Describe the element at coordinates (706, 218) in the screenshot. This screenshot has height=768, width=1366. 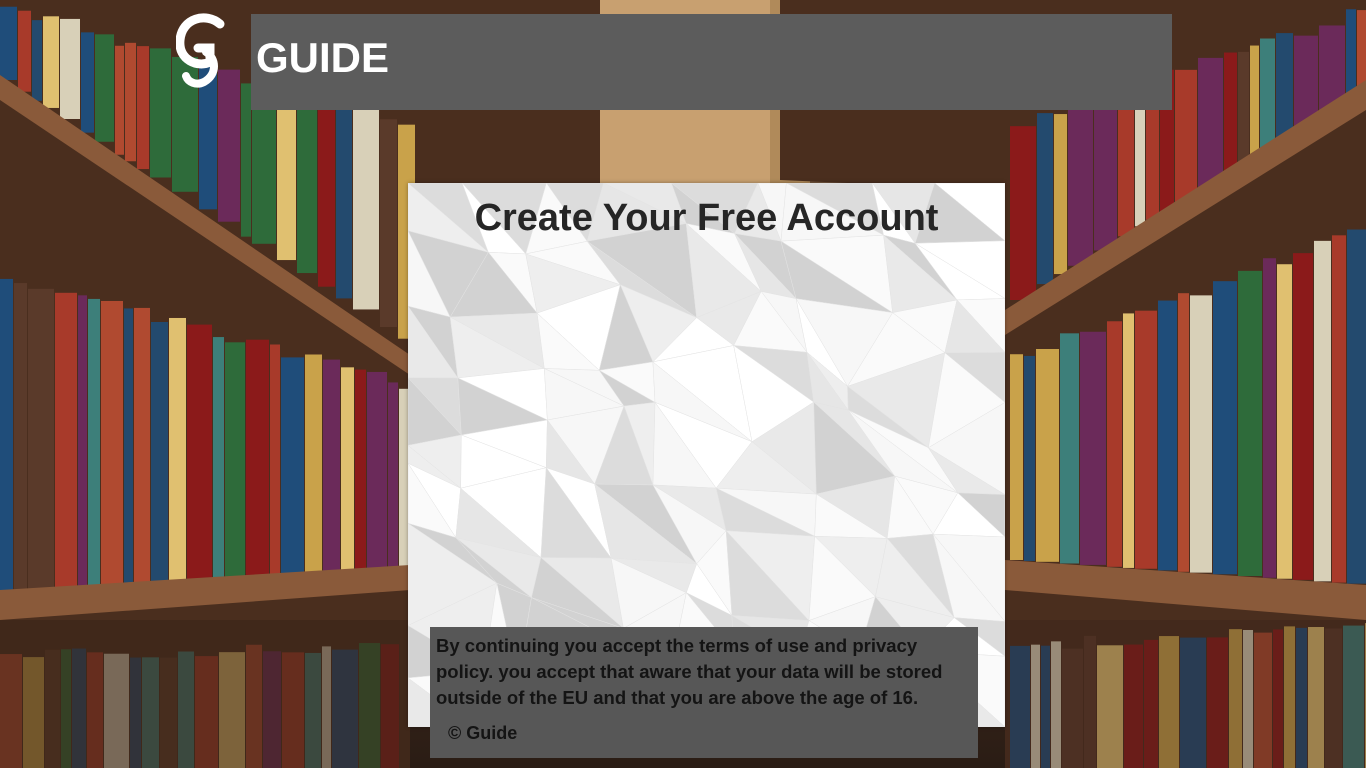
I see `page-title: Create Your Free Account` at that location.